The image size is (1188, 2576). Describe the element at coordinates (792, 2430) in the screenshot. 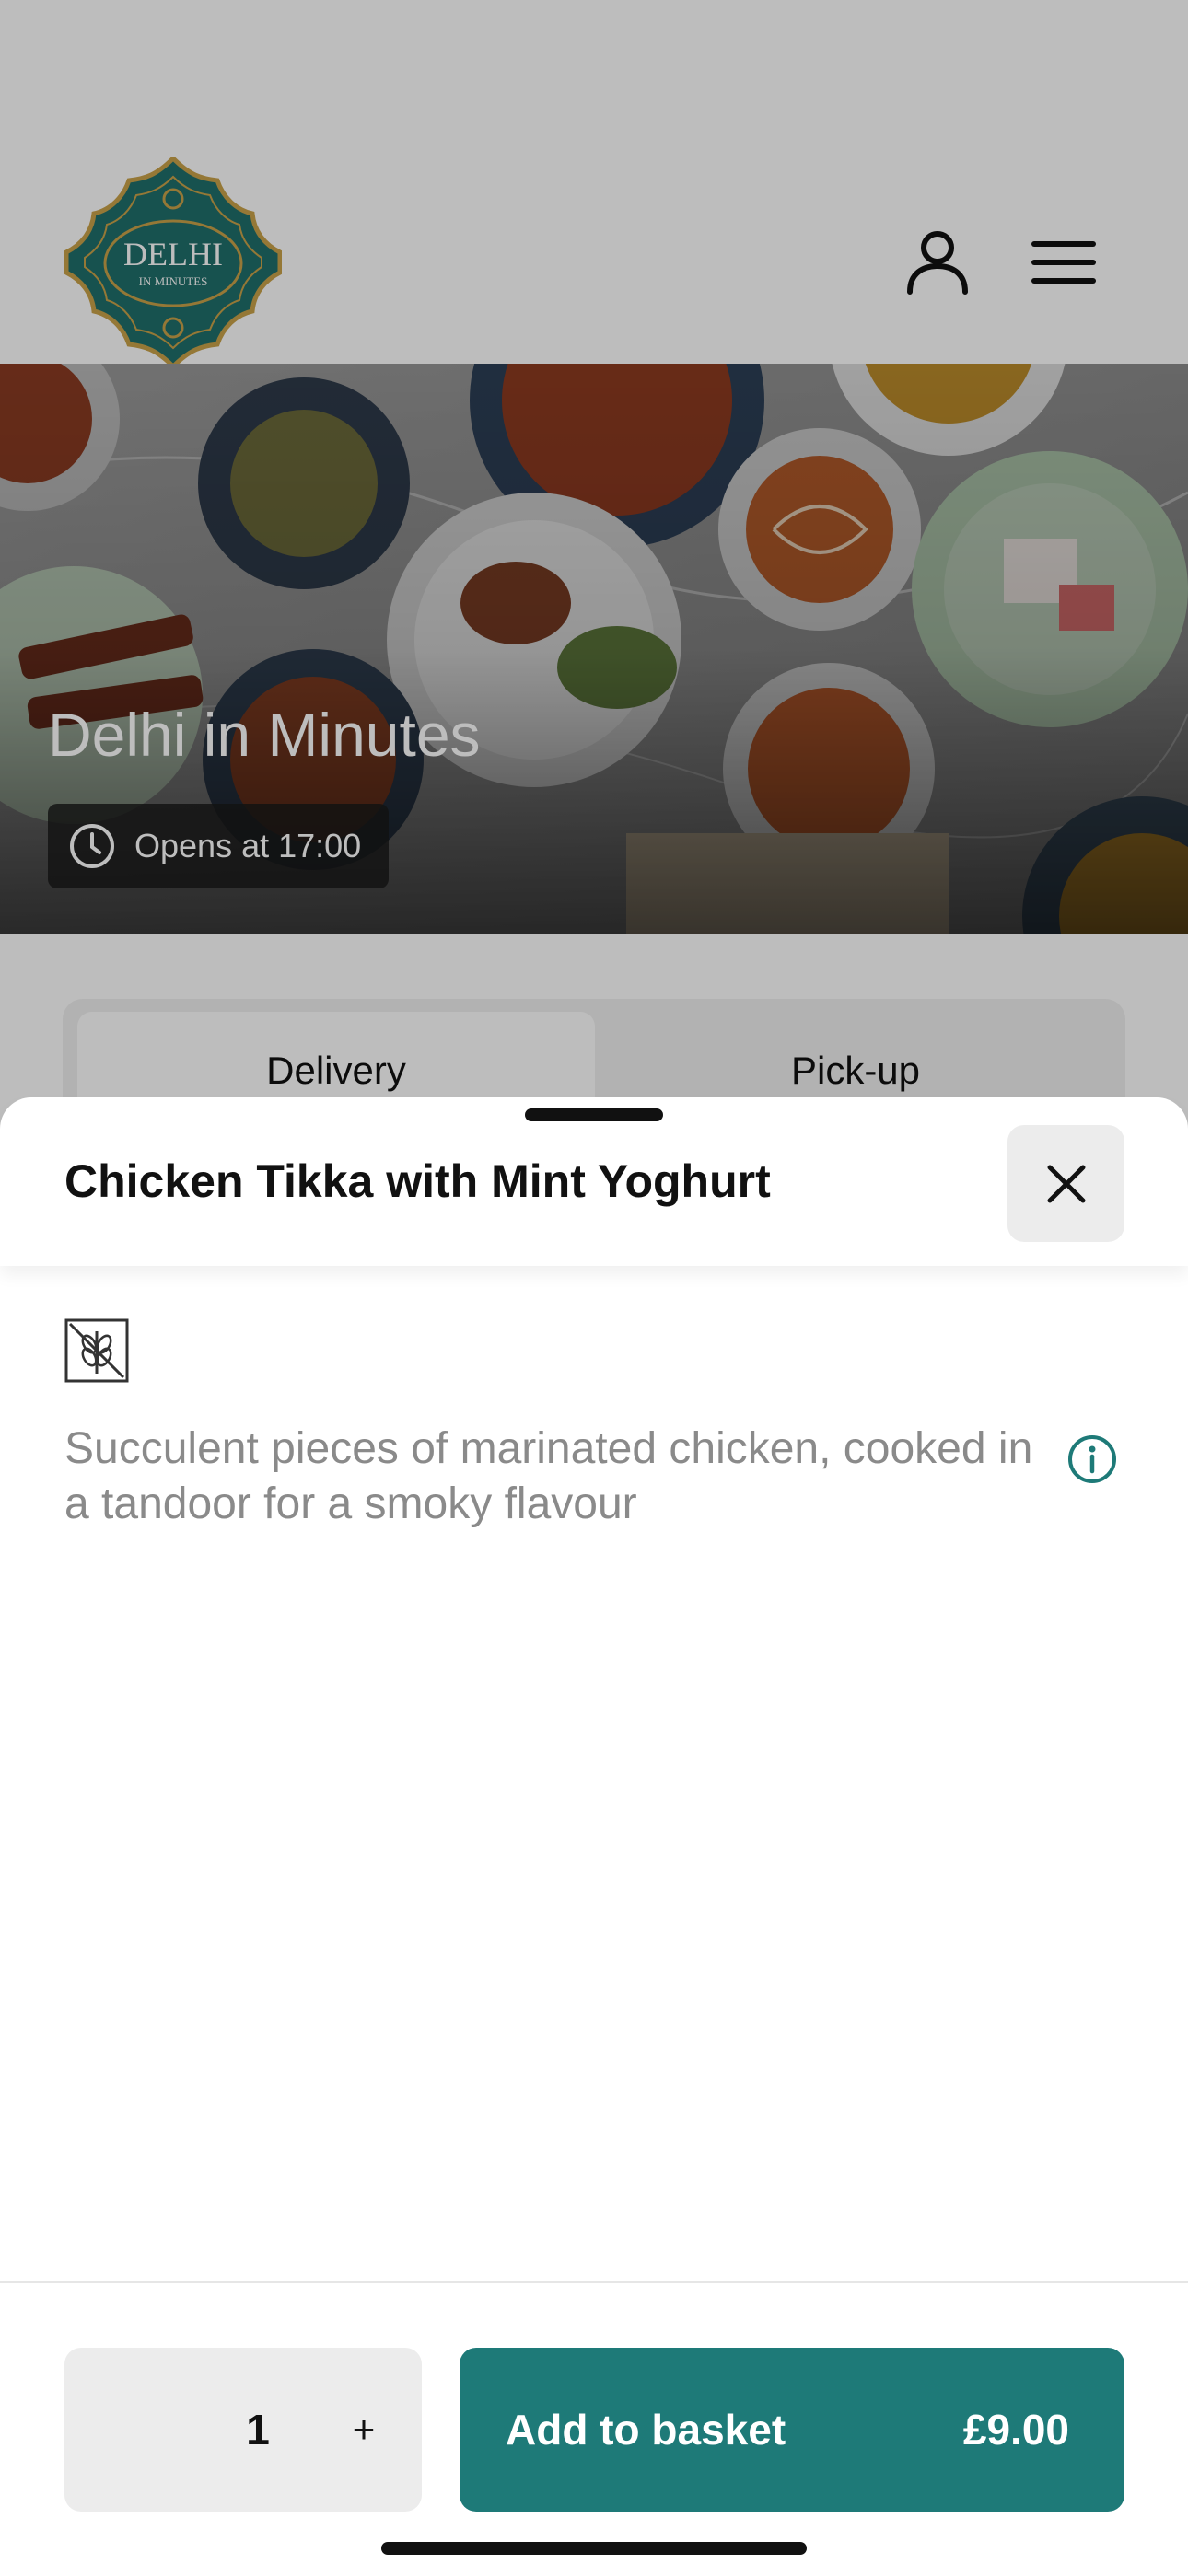

I see `add-to-basket-button: Add to basket £9.00` at that location.